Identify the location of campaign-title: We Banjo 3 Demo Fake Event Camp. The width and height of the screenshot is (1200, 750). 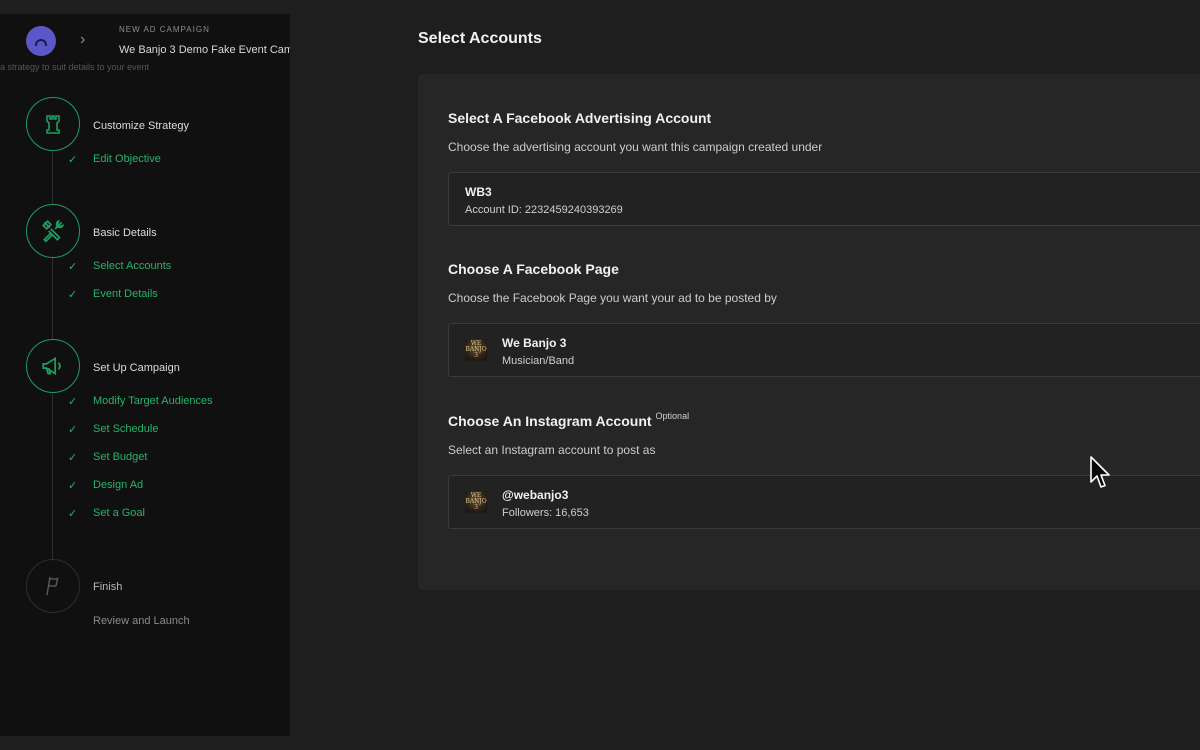
(204, 50).